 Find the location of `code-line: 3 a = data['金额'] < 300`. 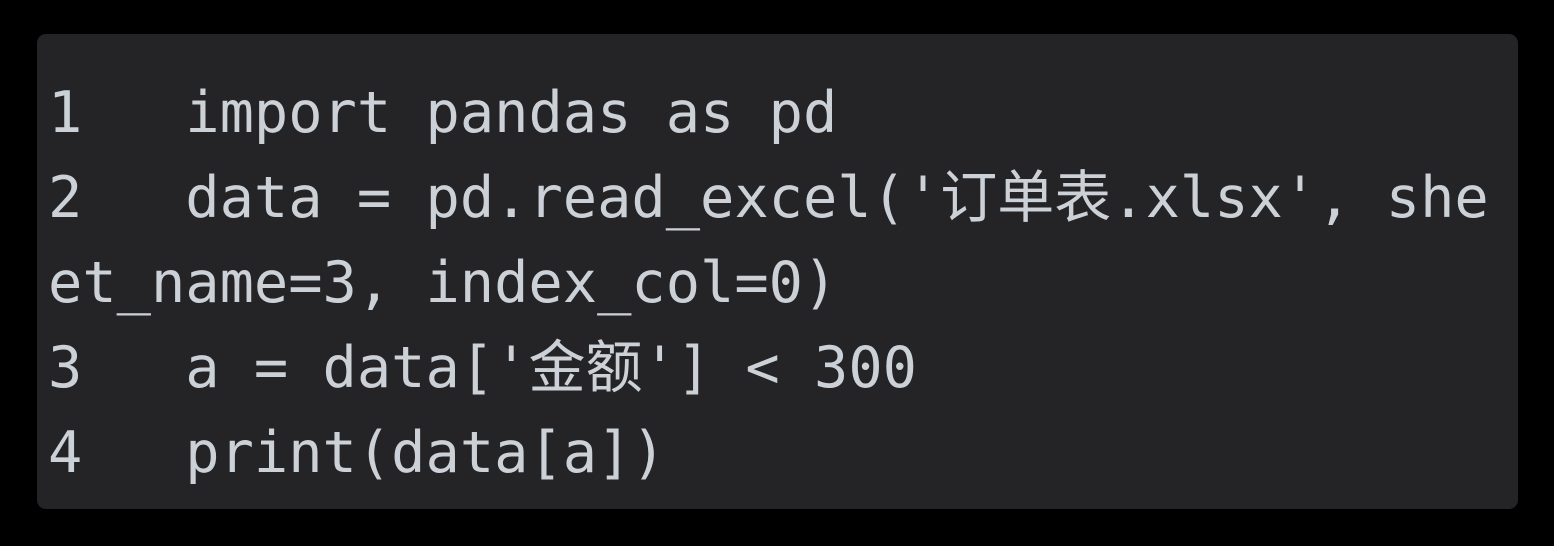

code-line: 3 a = data['金额'] < 300 is located at coordinates (777, 368).